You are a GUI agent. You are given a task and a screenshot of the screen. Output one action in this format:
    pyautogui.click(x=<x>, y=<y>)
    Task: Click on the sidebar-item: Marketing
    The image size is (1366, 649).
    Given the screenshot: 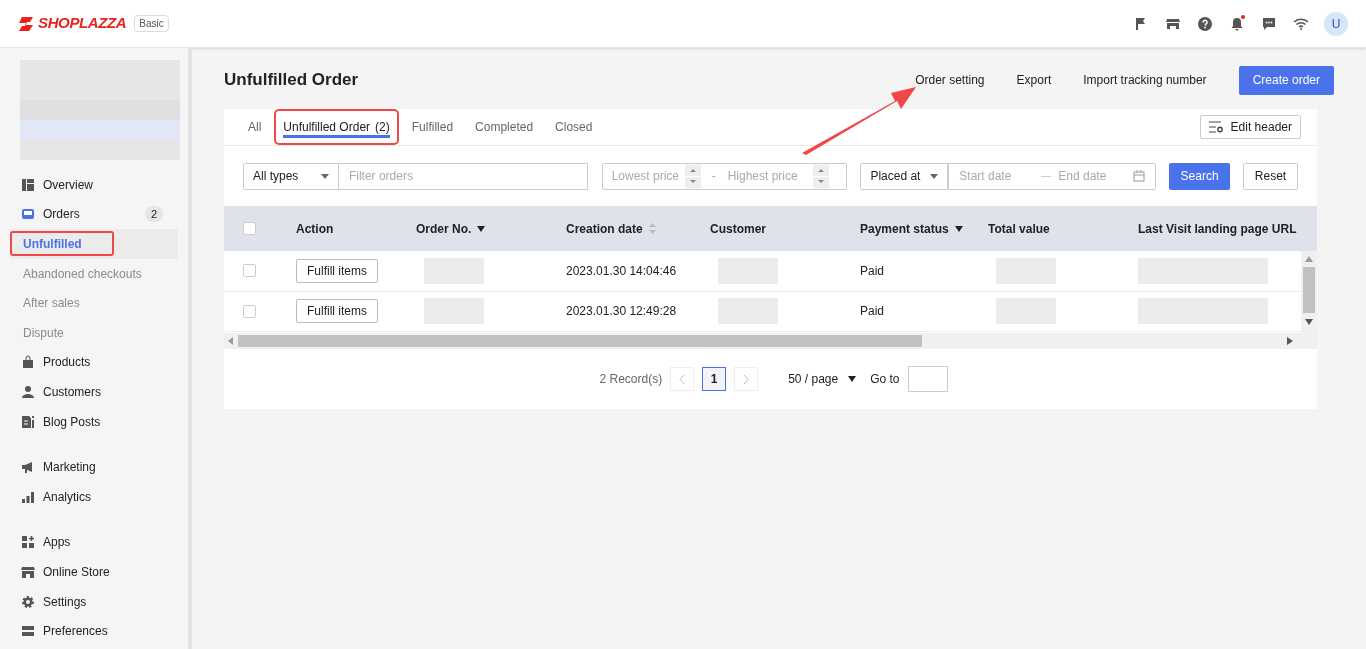 What is the action you would take?
    pyautogui.click(x=94, y=467)
    